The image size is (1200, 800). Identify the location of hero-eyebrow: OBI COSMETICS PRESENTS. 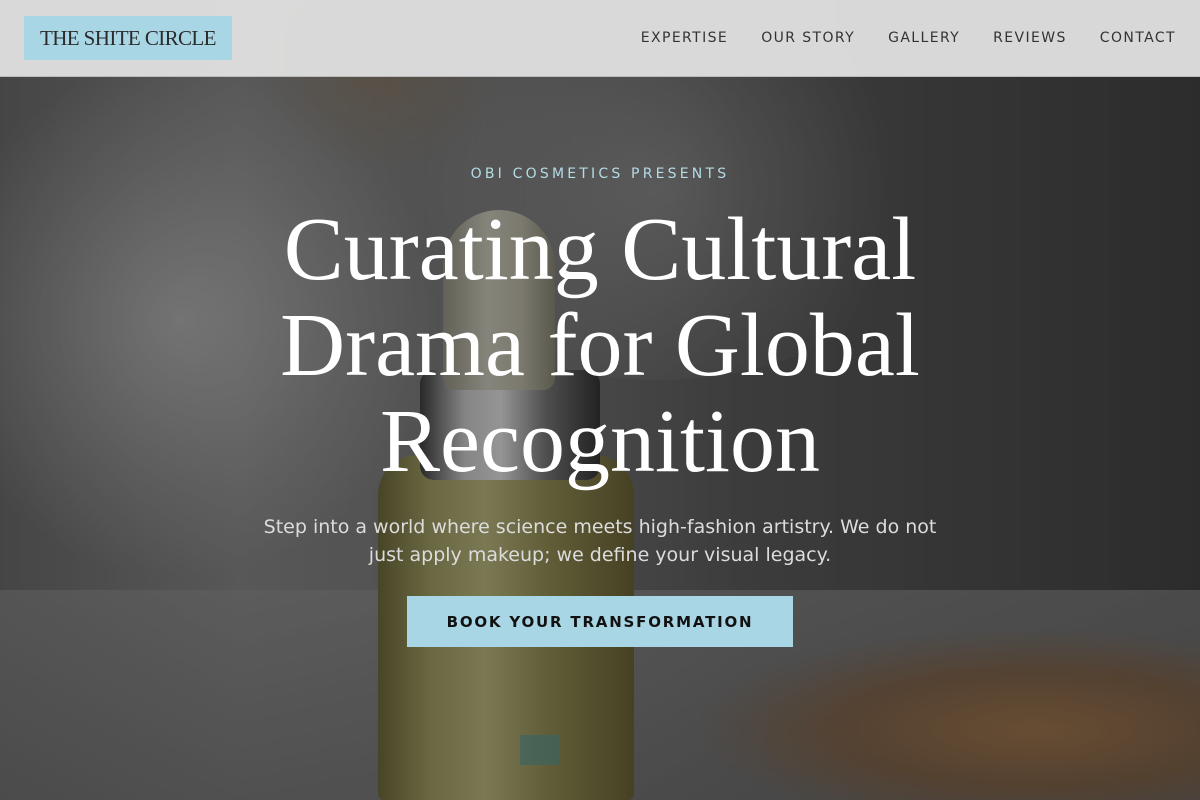
(600, 174).